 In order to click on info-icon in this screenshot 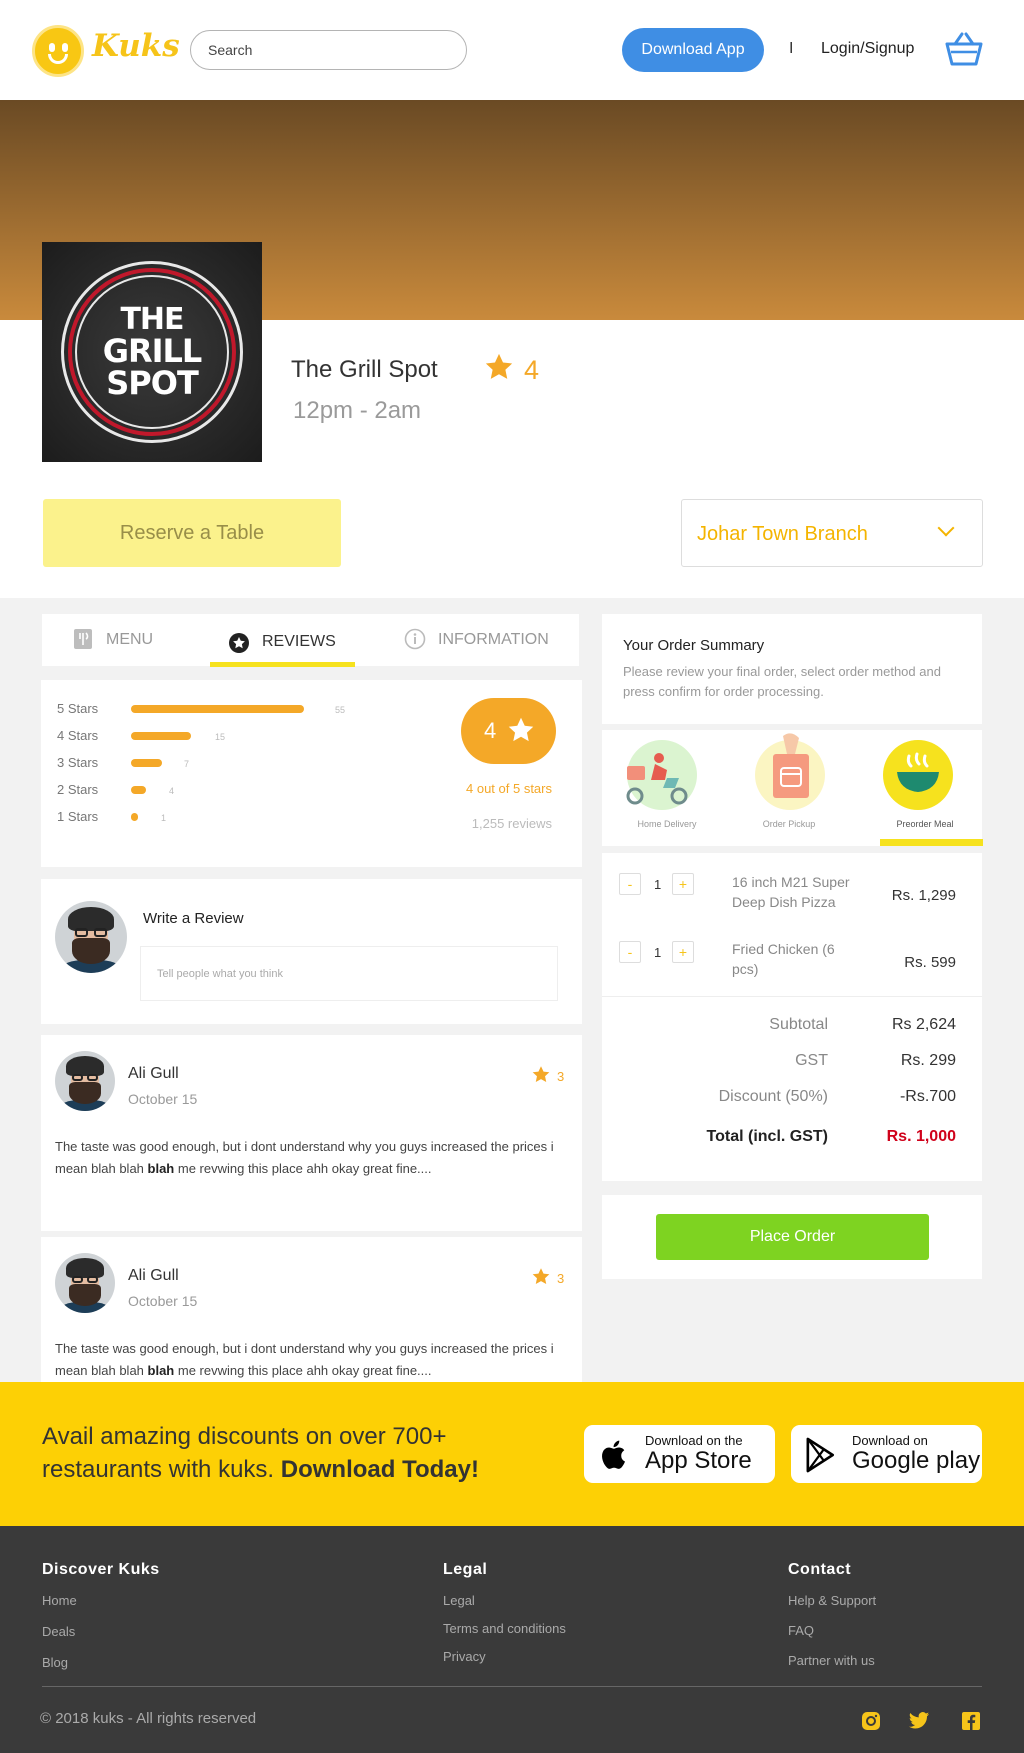, I will do `click(415, 639)`.